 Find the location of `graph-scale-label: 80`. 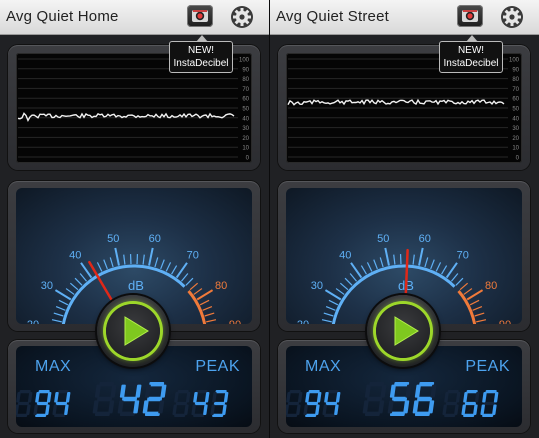

graph-scale-label: 80 is located at coordinates (515, 80).